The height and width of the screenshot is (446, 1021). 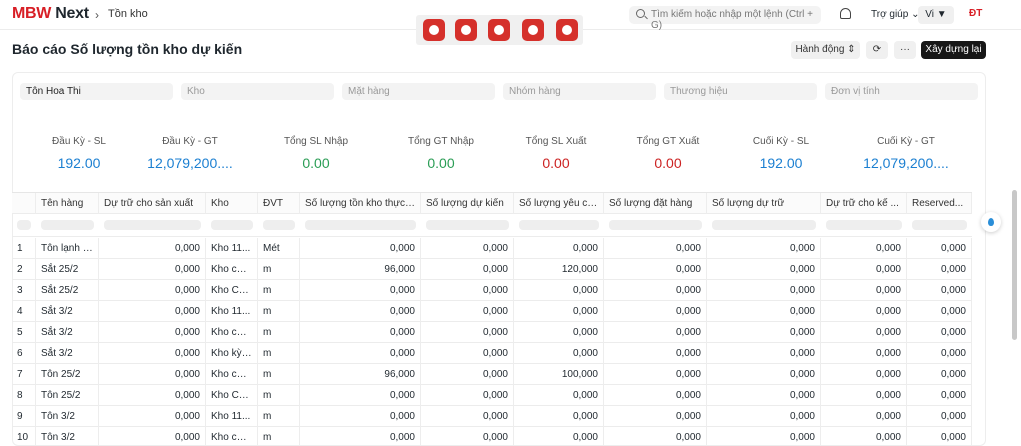 What do you see at coordinates (764, 203) in the screenshot?
I see `column-header: Số lượng dự trữ` at bounding box center [764, 203].